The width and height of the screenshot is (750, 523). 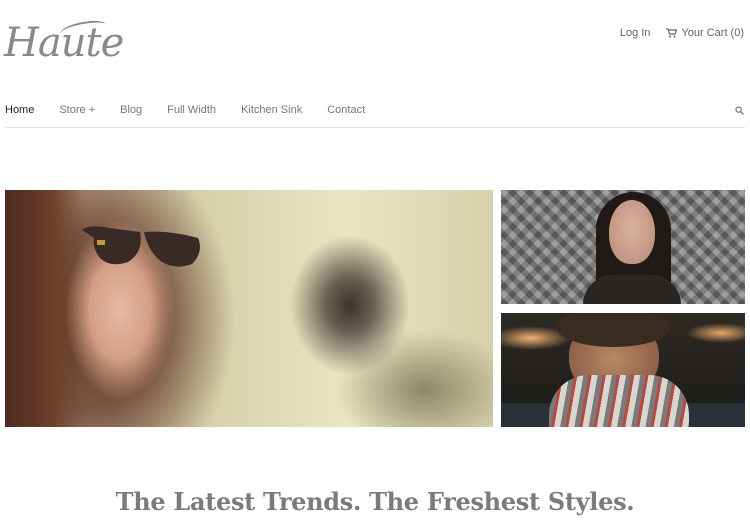 I want to click on side-top-body-shape, so click(x=632, y=289).